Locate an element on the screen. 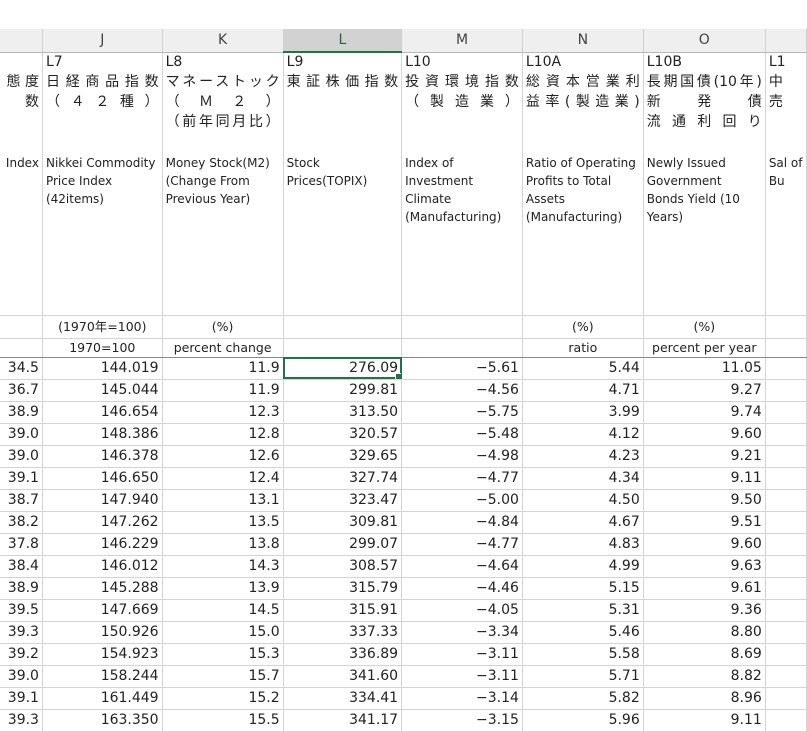  data-cell: 8.69 is located at coordinates (704, 654).